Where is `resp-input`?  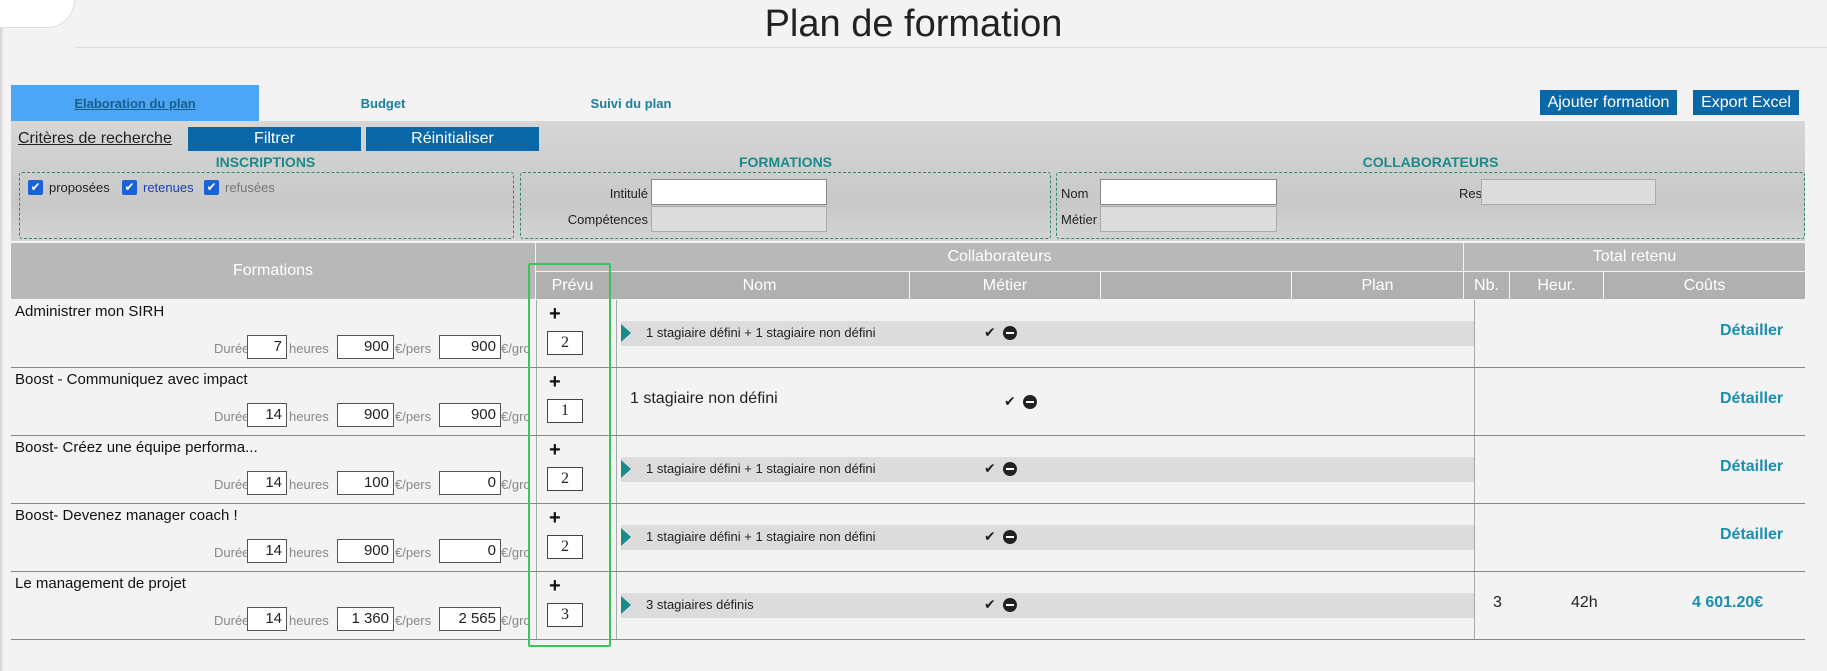
resp-input is located at coordinates (1568, 192).